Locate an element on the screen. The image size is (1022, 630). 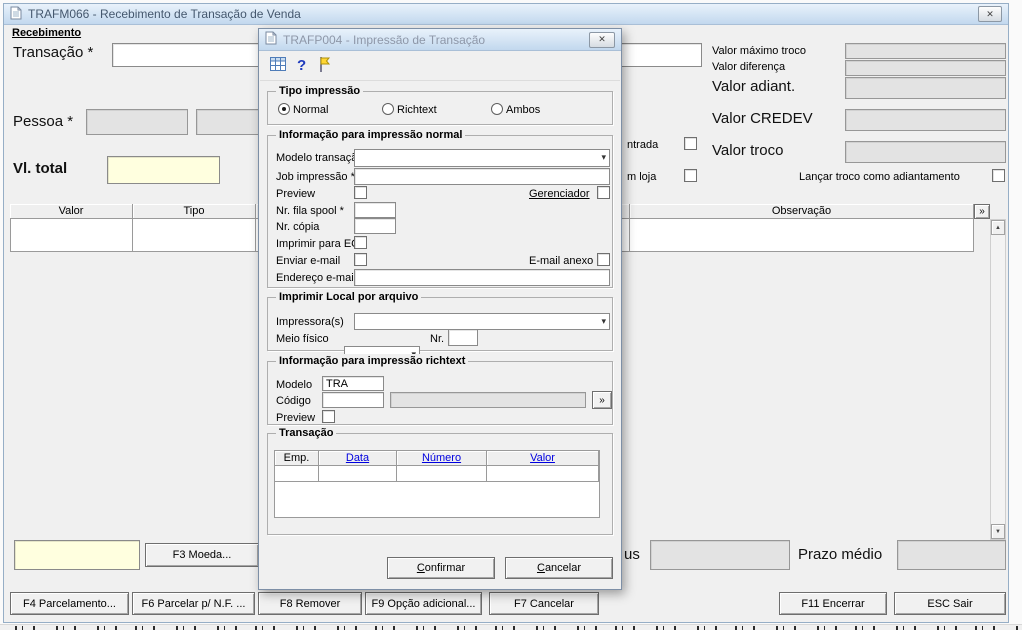
valor-credev-field is located at coordinates (925, 120).